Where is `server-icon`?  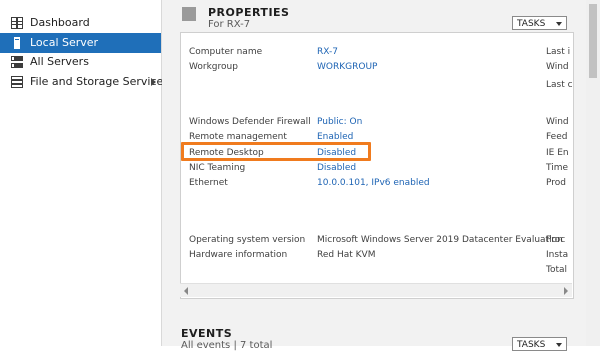
server-icon is located at coordinates (17, 43).